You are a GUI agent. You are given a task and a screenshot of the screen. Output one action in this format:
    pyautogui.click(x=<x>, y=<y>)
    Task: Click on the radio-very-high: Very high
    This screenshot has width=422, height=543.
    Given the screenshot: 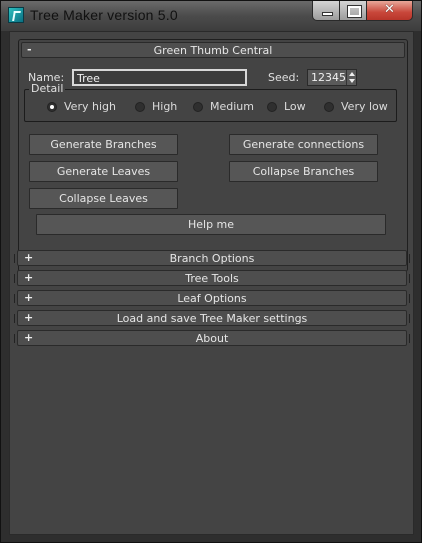 What is the action you would take?
    pyautogui.click(x=81, y=106)
    